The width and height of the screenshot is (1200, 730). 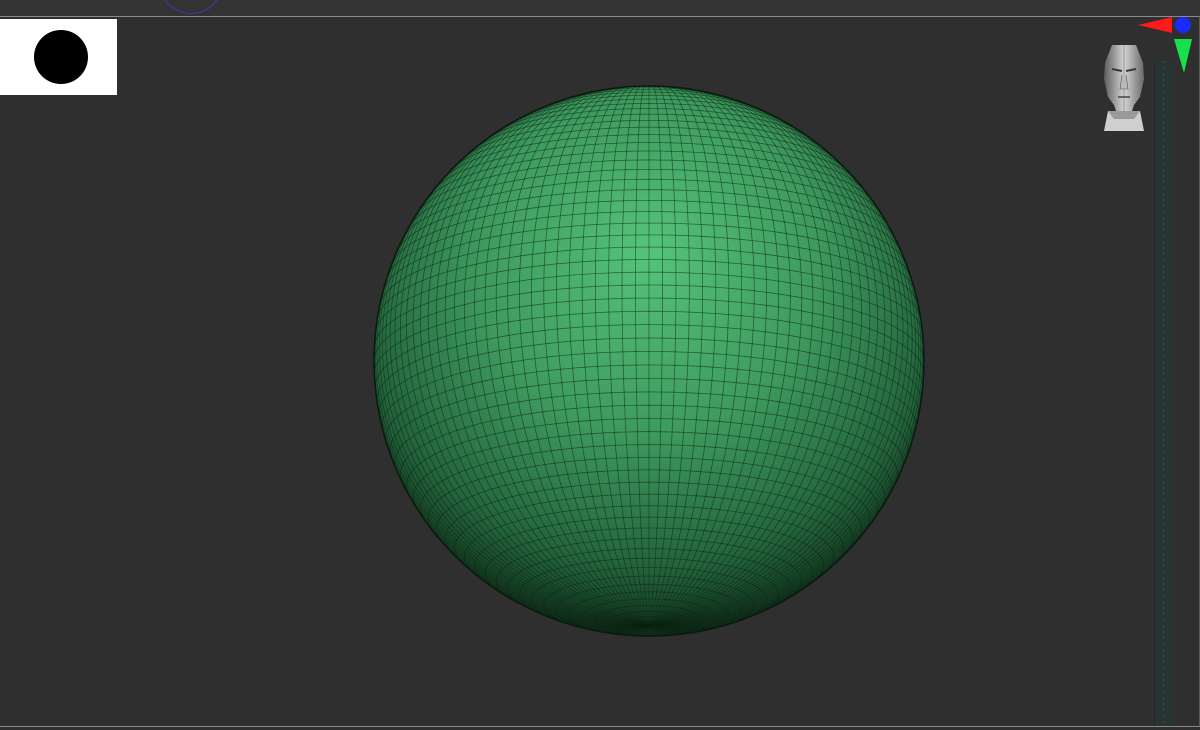 I want to click on y-axis-arrow, so click(x=1183, y=56).